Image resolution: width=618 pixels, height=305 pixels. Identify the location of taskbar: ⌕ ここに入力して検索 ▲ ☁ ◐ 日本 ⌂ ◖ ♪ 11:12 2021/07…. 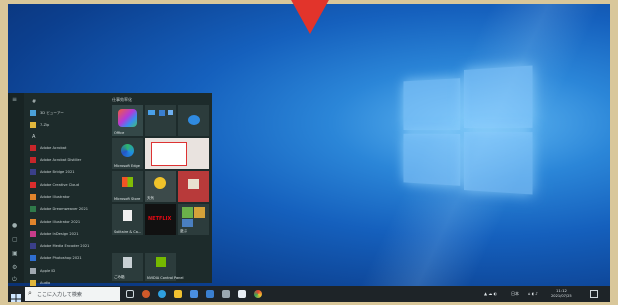
(309, 294).